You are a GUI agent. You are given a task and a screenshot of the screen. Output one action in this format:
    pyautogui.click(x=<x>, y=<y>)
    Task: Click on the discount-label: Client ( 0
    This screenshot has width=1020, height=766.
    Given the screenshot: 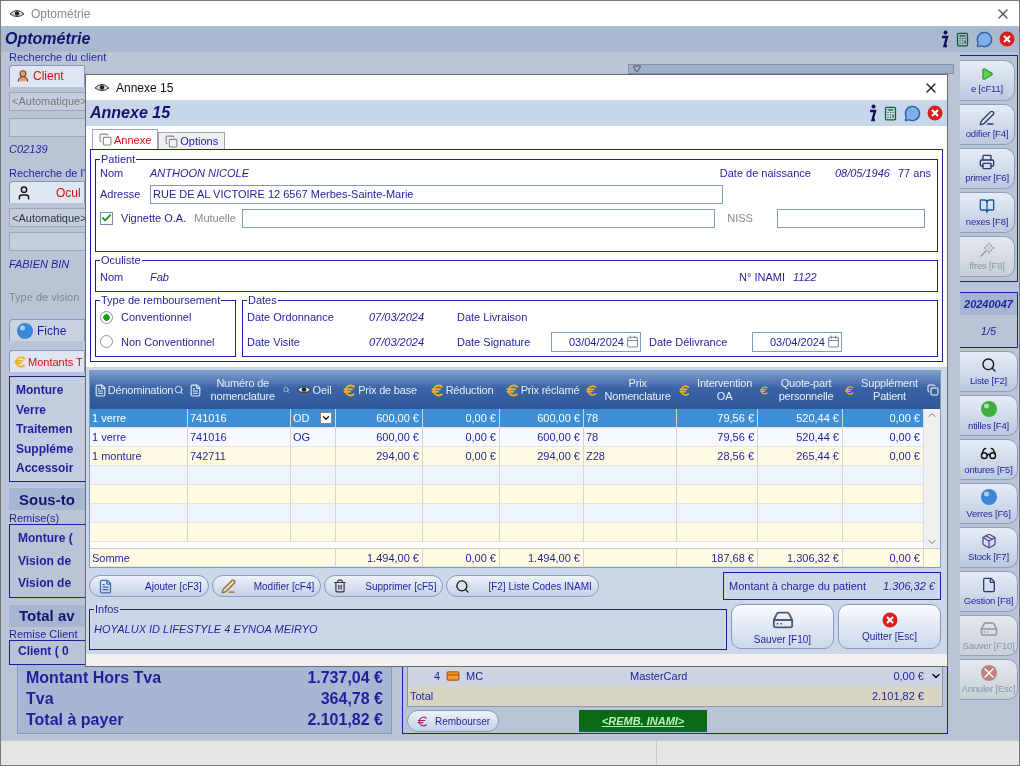 What is the action you would take?
    pyautogui.click(x=44, y=650)
    